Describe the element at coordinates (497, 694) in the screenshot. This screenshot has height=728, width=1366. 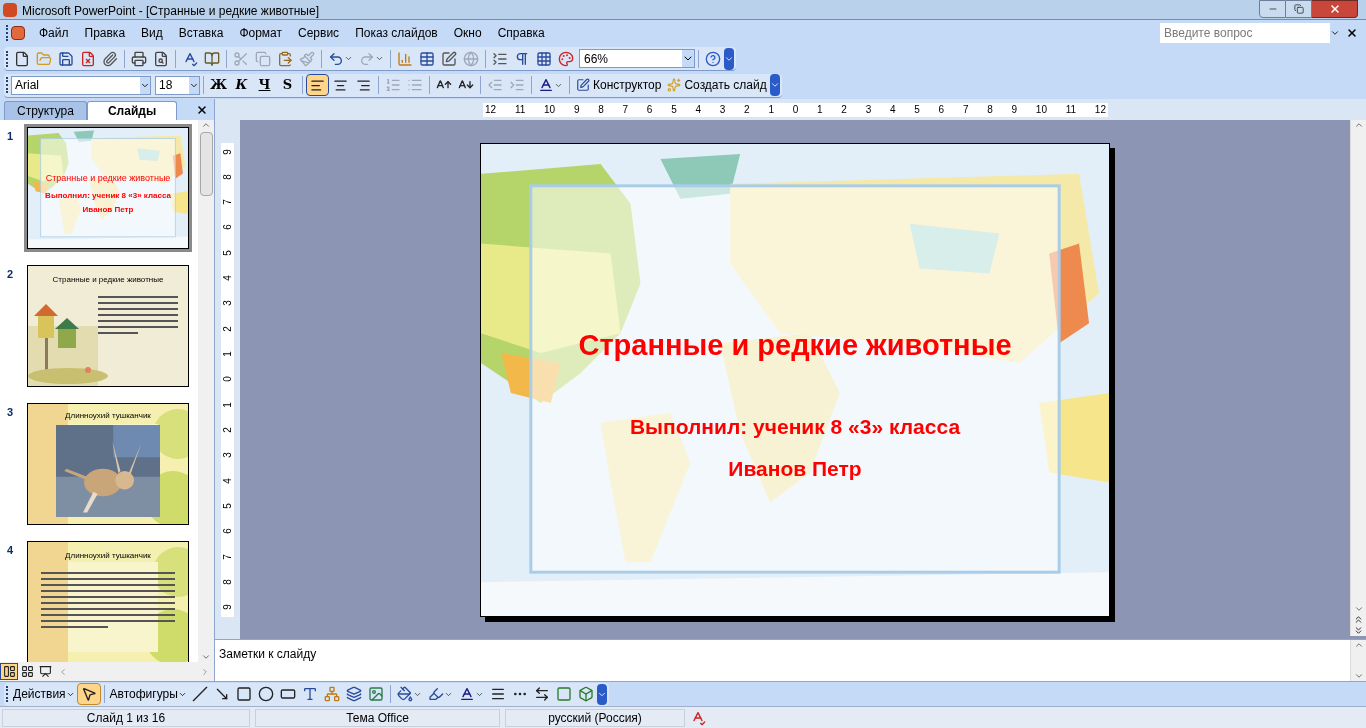
I see `line-style-icon` at that location.